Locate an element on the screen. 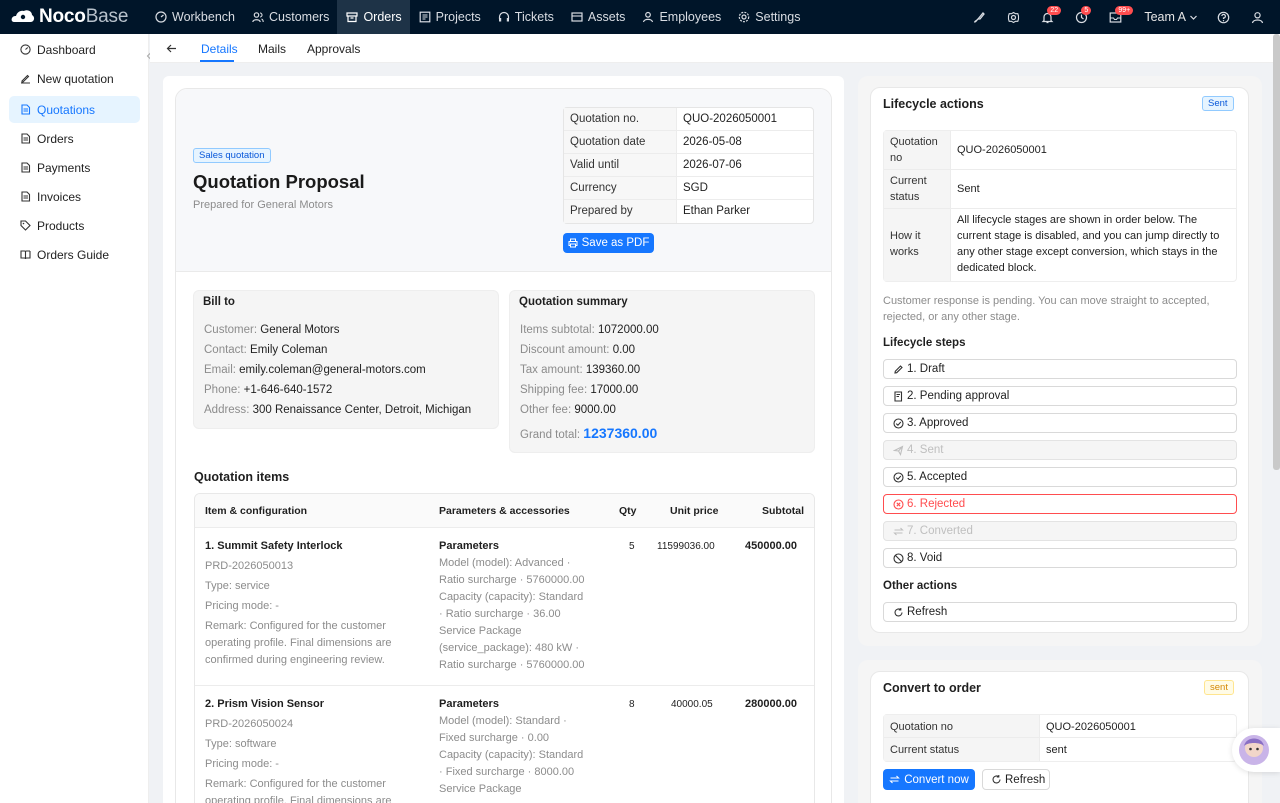  quotation-items-title: Quotation items is located at coordinates (242, 477).